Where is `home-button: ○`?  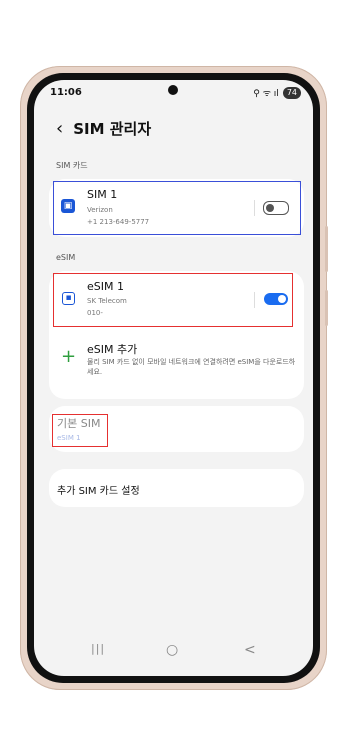 home-button: ○ is located at coordinates (172, 650).